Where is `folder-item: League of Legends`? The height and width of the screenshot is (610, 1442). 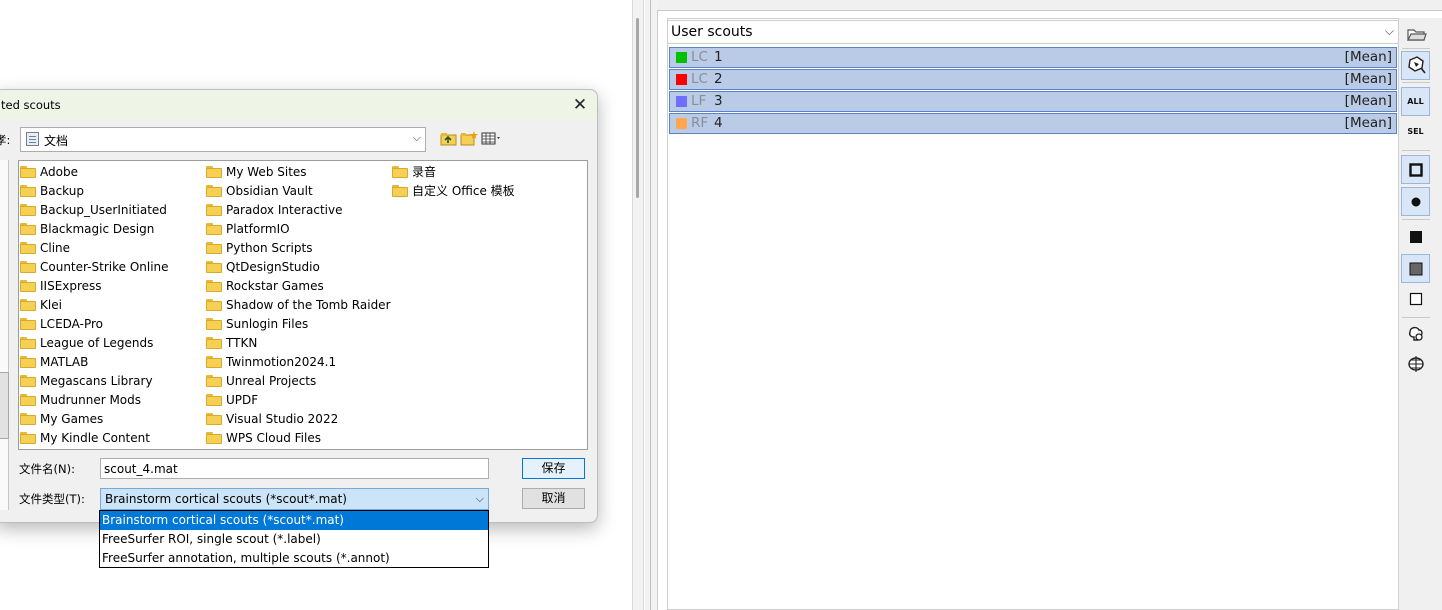
folder-item: League of Legends is located at coordinates (94, 343).